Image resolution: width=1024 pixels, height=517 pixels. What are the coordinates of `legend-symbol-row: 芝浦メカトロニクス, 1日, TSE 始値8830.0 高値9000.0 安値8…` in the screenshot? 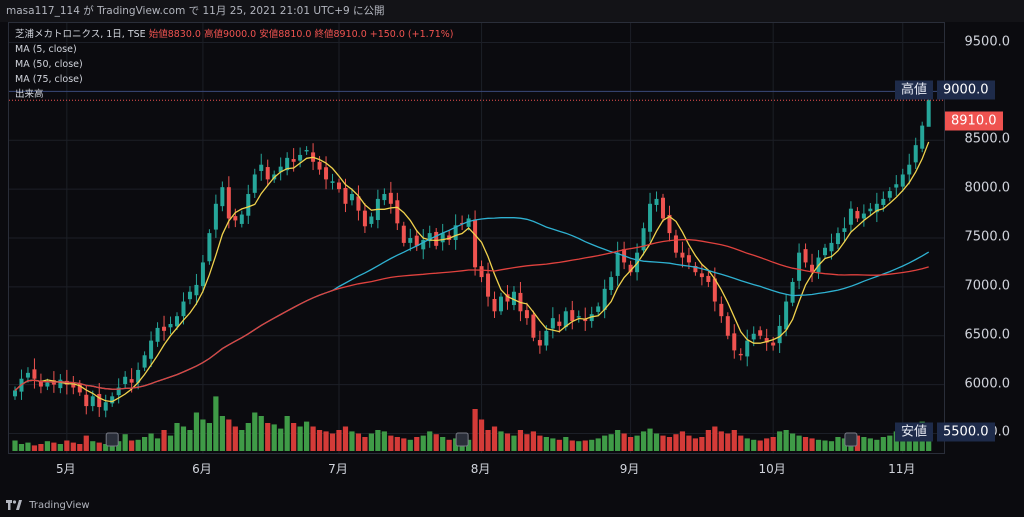 It's located at (234, 34).